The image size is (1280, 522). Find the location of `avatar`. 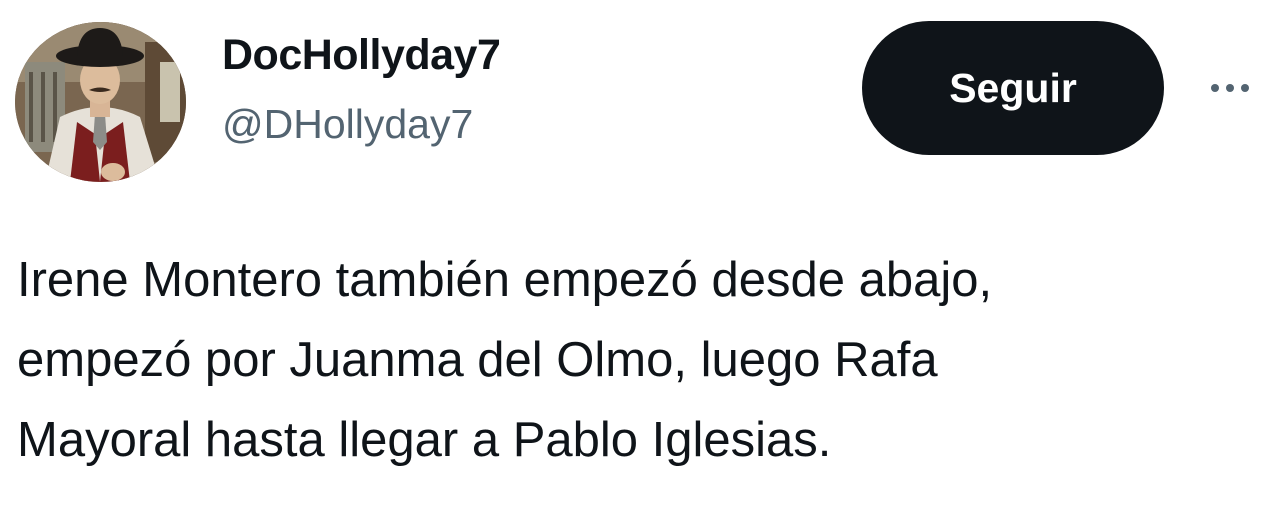

avatar is located at coordinates (100, 102).